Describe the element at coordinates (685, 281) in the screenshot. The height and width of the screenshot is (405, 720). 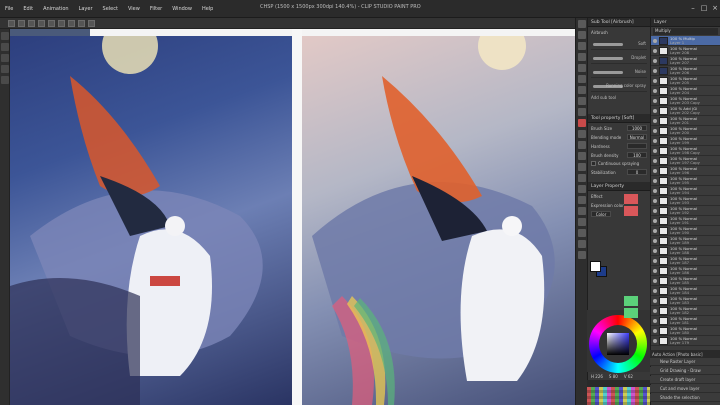
I see `layer-row: 100 % Normal Layer 185` at that location.